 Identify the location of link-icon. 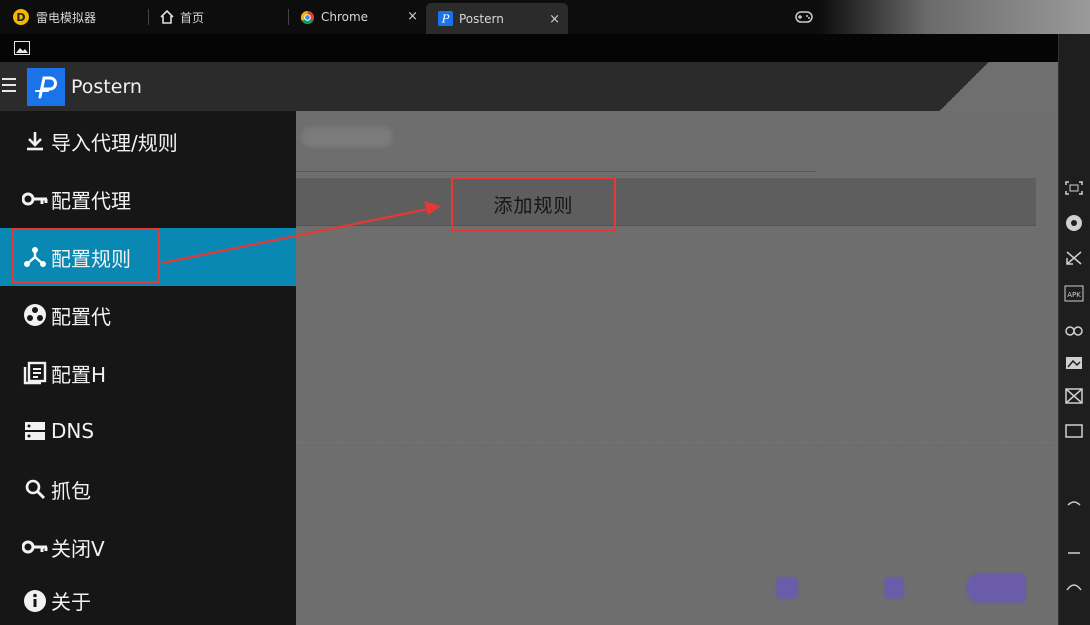
(1074, 331).